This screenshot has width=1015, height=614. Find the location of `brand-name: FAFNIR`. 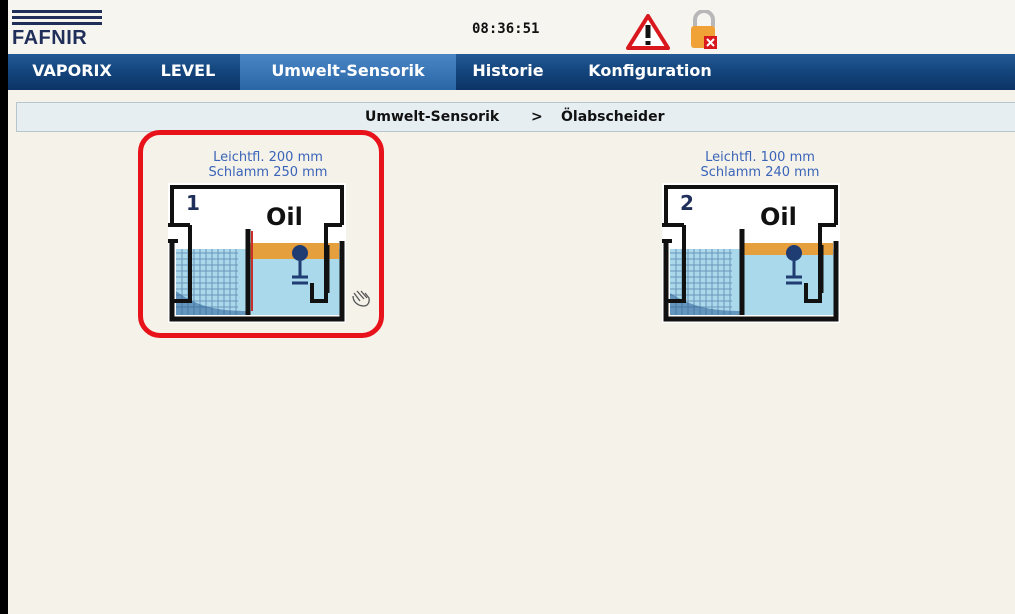

brand-name: FAFNIR is located at coordinates (50, 38).